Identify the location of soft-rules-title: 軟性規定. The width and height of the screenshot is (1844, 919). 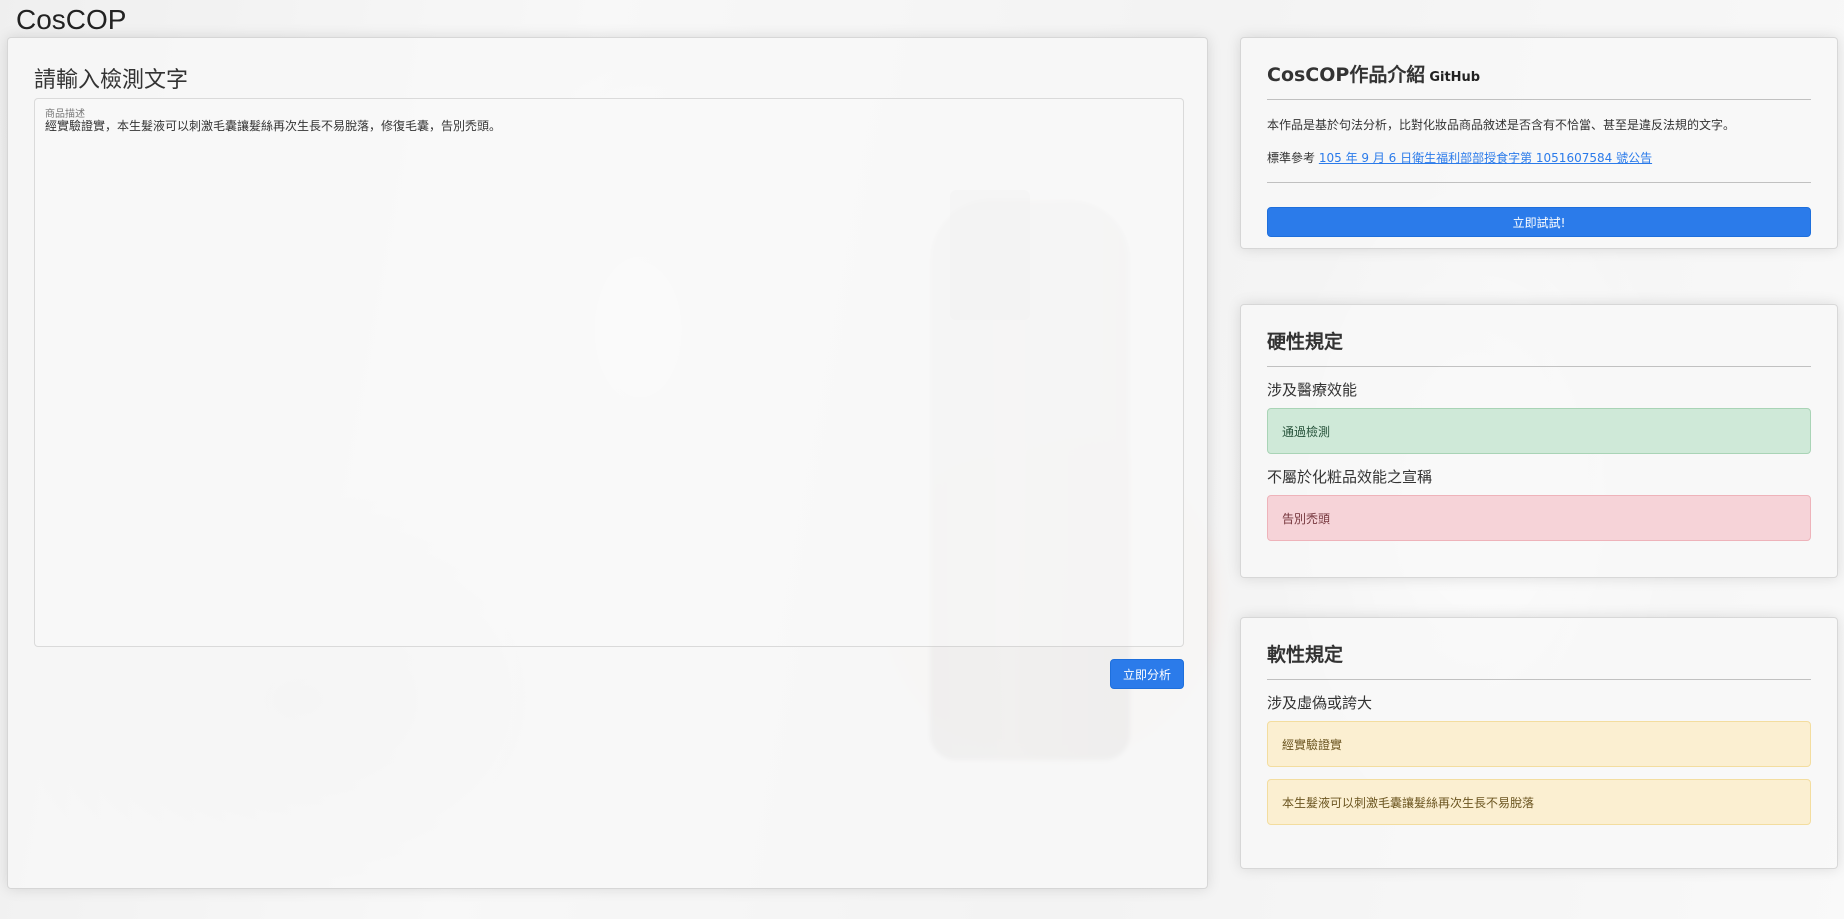
(1305, 655).